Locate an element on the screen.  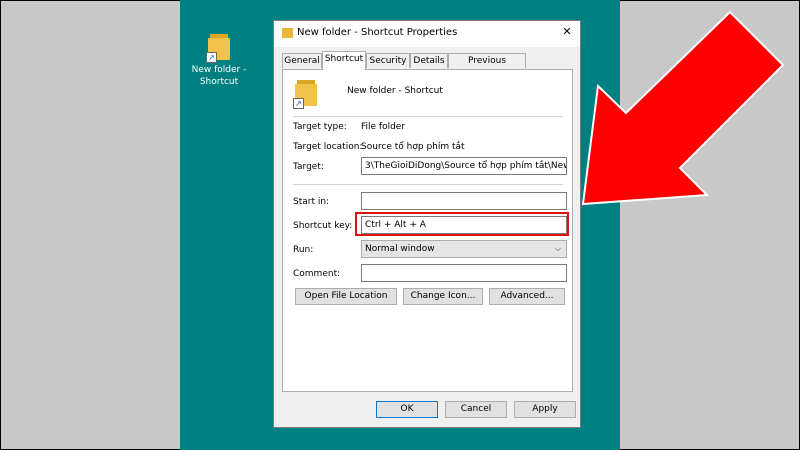
tab-shortcut: Shortcut is located at coordinates (344, 60).